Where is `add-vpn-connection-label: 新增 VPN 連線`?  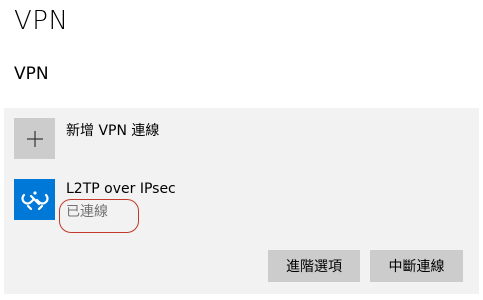
add-vpn-connection-label: 新增 VPN 連線 is located at coordinates (112, 130).